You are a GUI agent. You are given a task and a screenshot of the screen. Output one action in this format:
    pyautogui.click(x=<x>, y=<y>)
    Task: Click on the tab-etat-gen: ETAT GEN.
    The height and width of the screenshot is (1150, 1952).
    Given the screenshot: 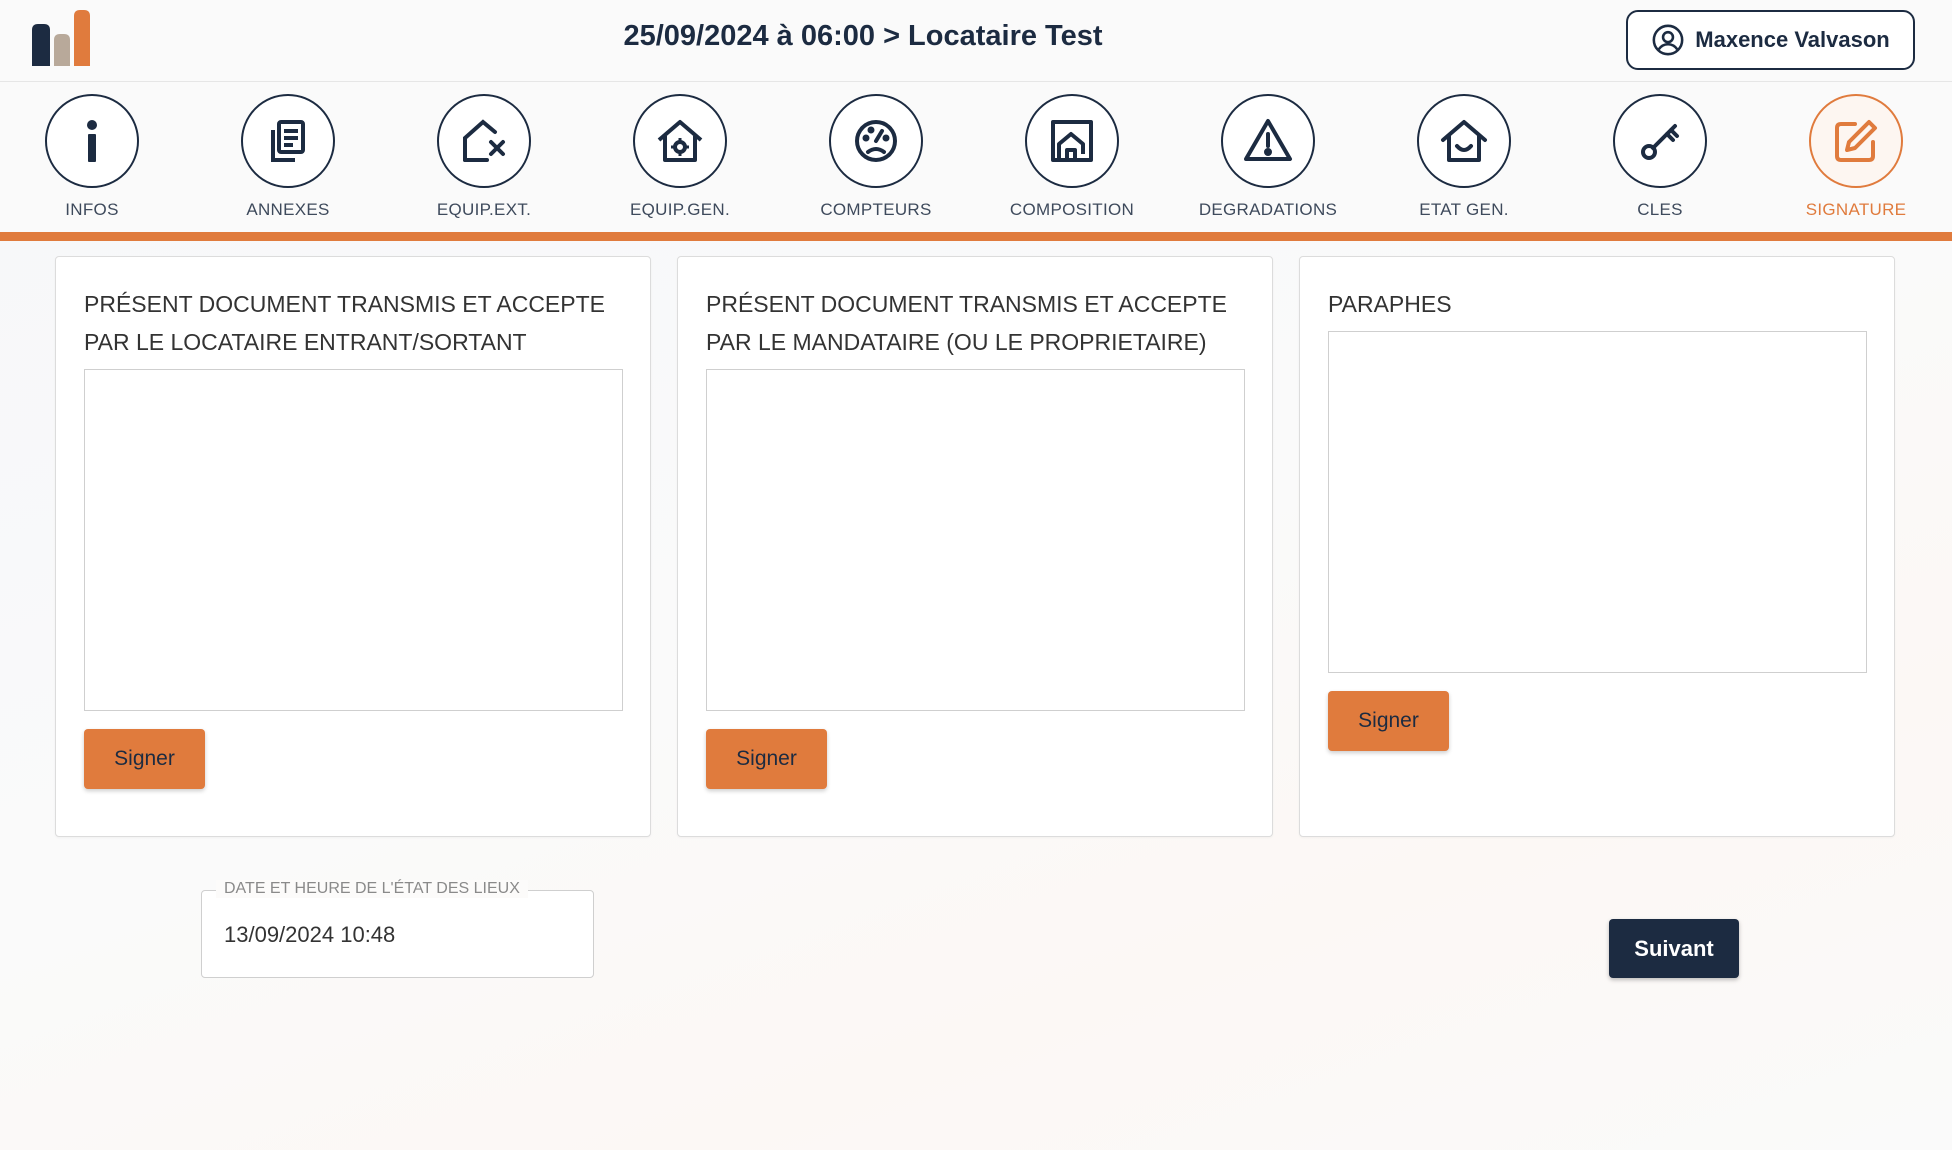 What is the action you would take?
    pyautogui.click(x=1464, y=159)
    